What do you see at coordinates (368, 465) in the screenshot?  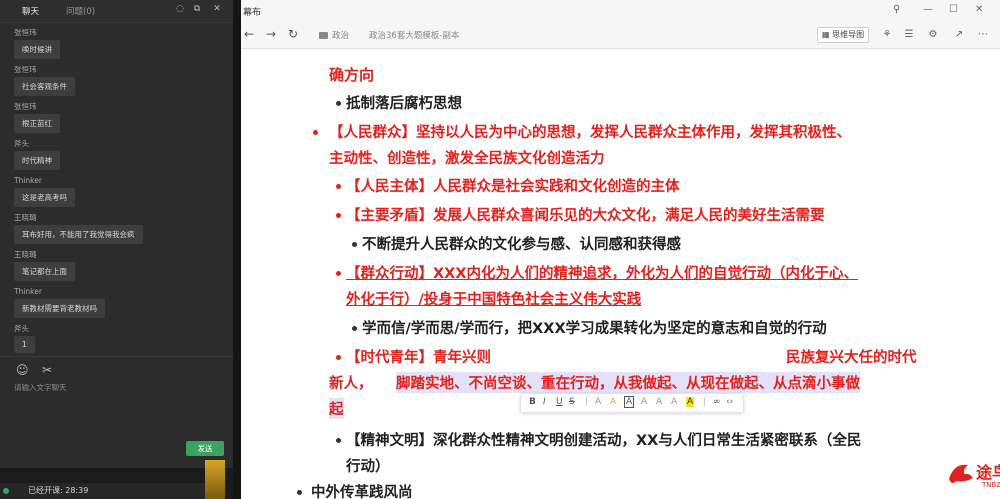 I see `outline-line: 行动）` at bounding box center [368, 465].